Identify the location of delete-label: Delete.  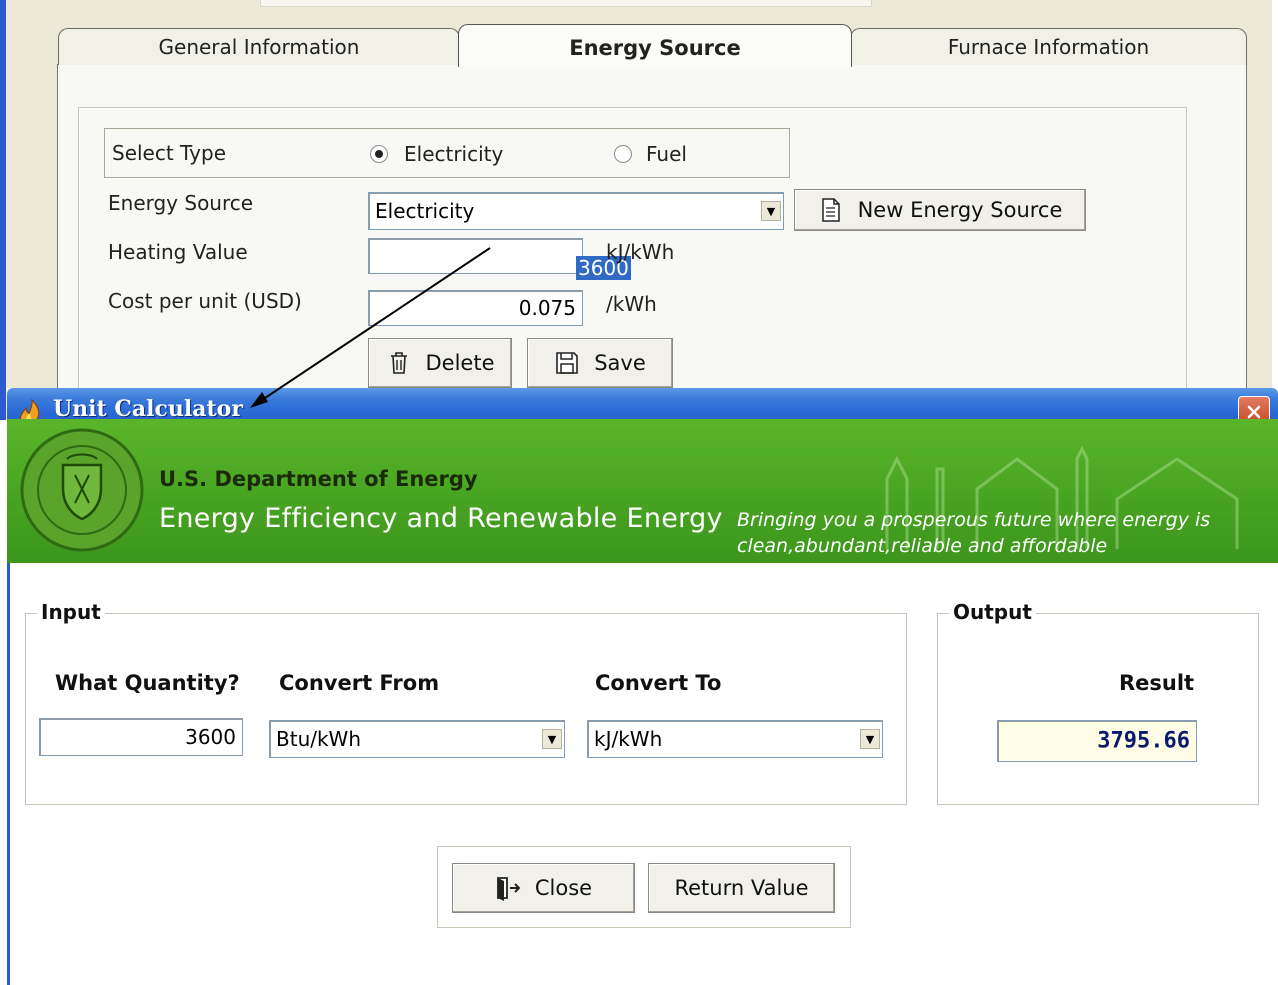
(460, 363).